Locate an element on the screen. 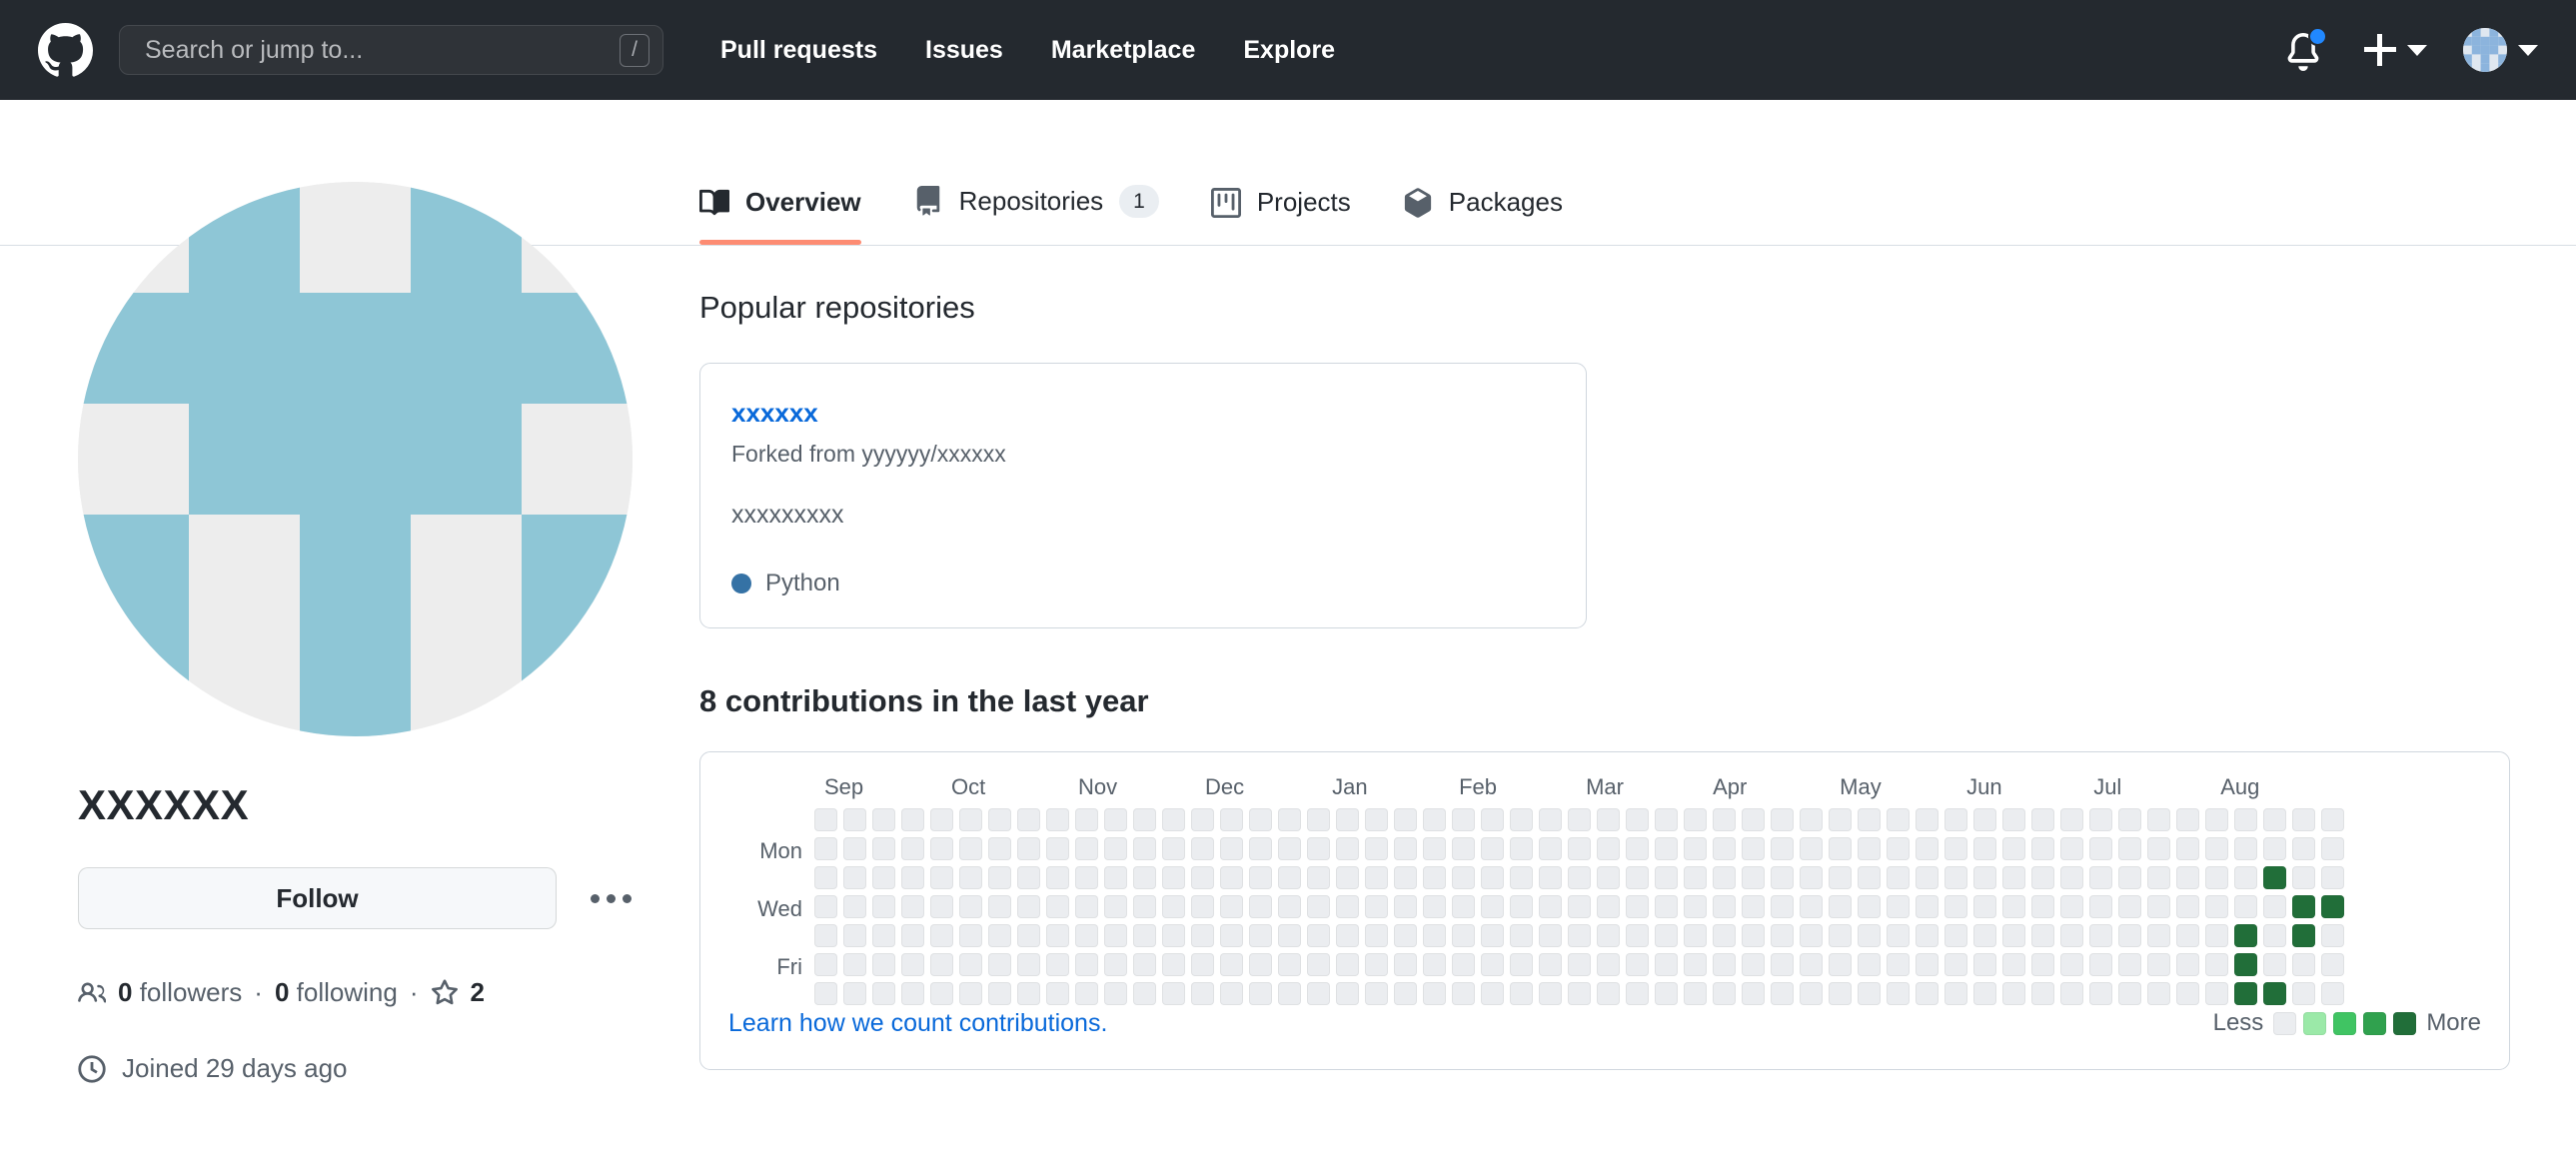 The height and width of the screenshot is (1169, 2576). follow-button: Follow is located at coordinates (317, 898).